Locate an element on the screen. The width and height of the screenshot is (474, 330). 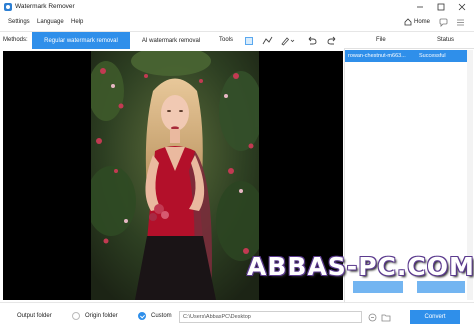
file-status: Successful is located at coordinates (432, 56).